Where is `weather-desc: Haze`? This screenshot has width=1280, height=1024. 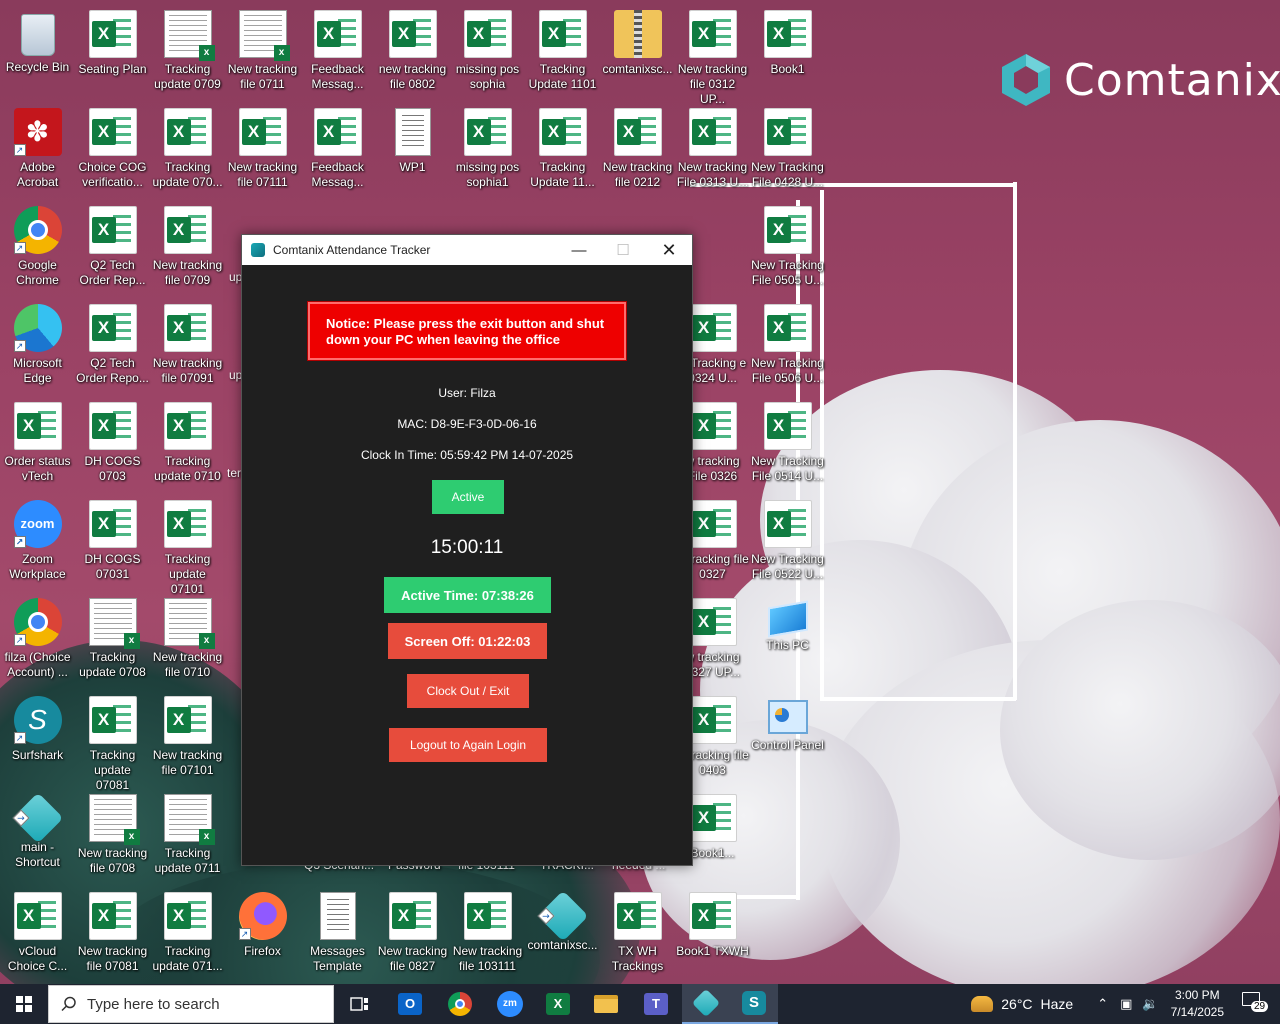 weather-desc: Haze is located at coordinates (1057, 1004).